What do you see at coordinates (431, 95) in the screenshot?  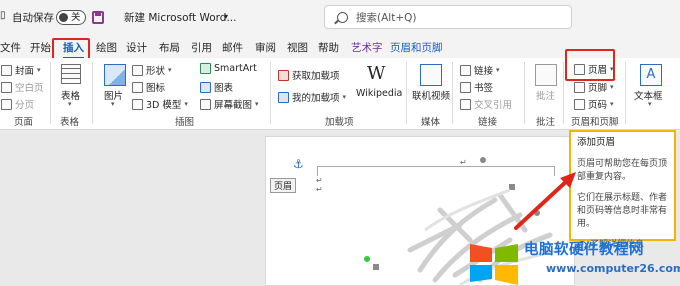 I see `online-video-button: 联机视频` at bounding box center [431, 95].